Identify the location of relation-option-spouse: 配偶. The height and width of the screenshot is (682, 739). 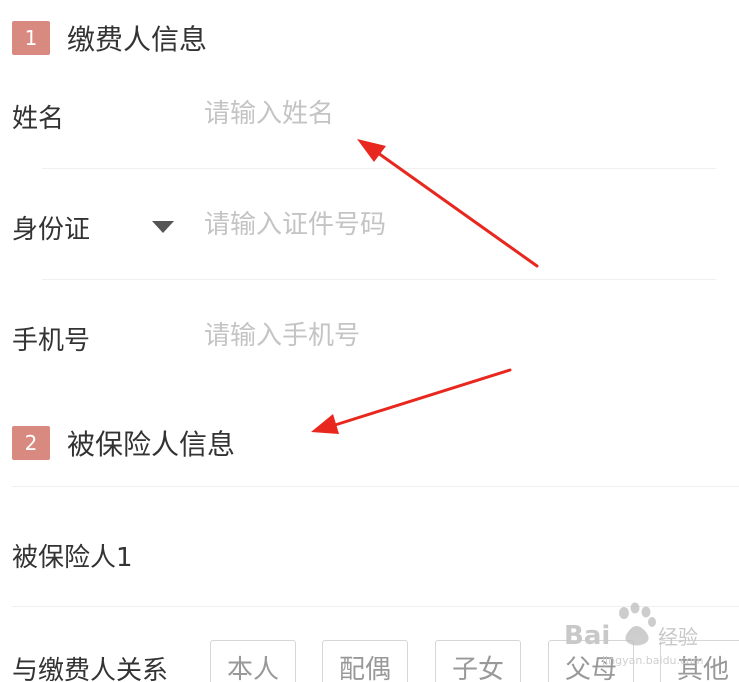
(365, 661).